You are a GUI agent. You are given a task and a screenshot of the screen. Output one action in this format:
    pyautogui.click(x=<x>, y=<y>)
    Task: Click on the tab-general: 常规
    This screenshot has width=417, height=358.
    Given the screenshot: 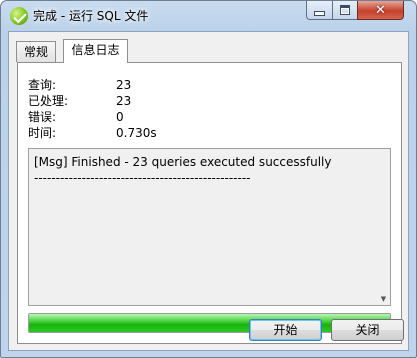 What is the action you would take?
    pyautogui.click(x=36, y=51)
    